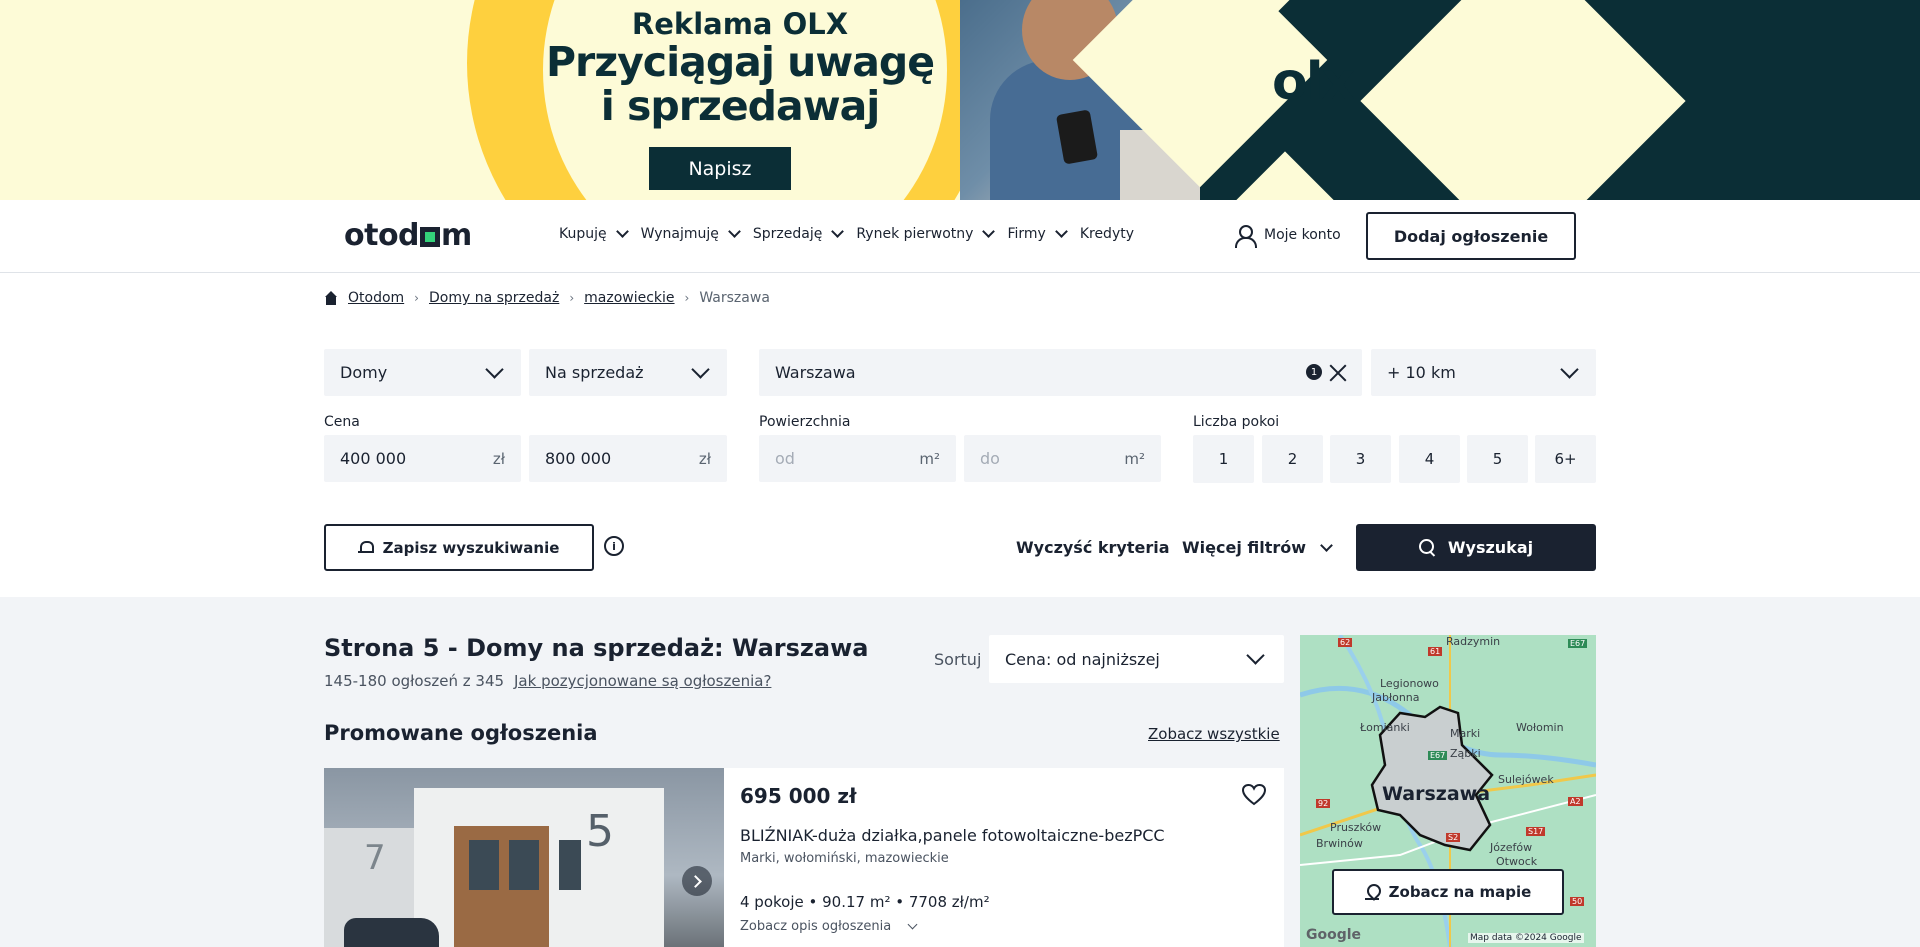  I want to click on more-filters-button: Więcej filtrów, so click(1257, 547).